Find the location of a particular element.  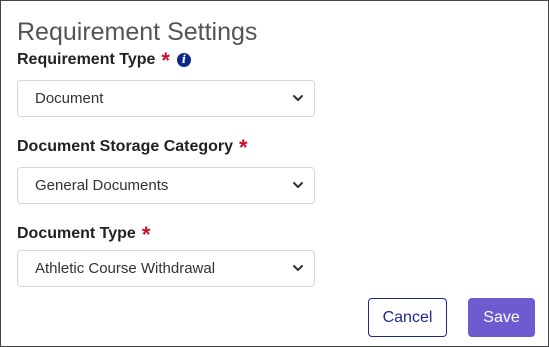

document-type-label: Document Type is located at coordinates (76, 233).